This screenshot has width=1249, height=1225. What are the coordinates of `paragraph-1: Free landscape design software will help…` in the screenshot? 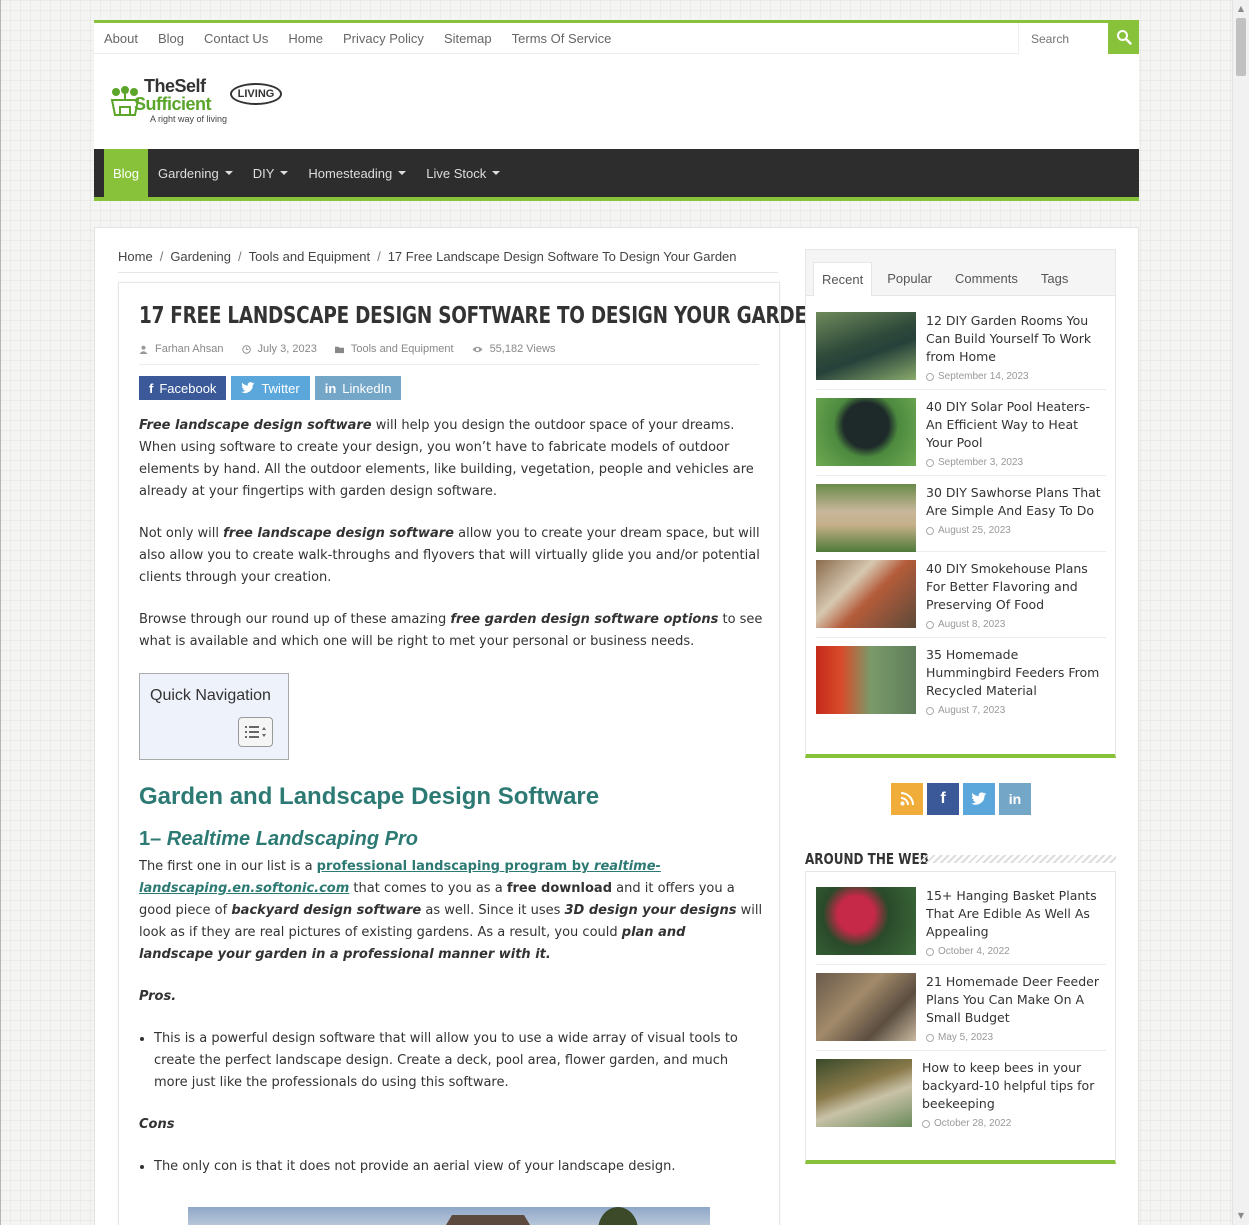 It's located at (451, 459).